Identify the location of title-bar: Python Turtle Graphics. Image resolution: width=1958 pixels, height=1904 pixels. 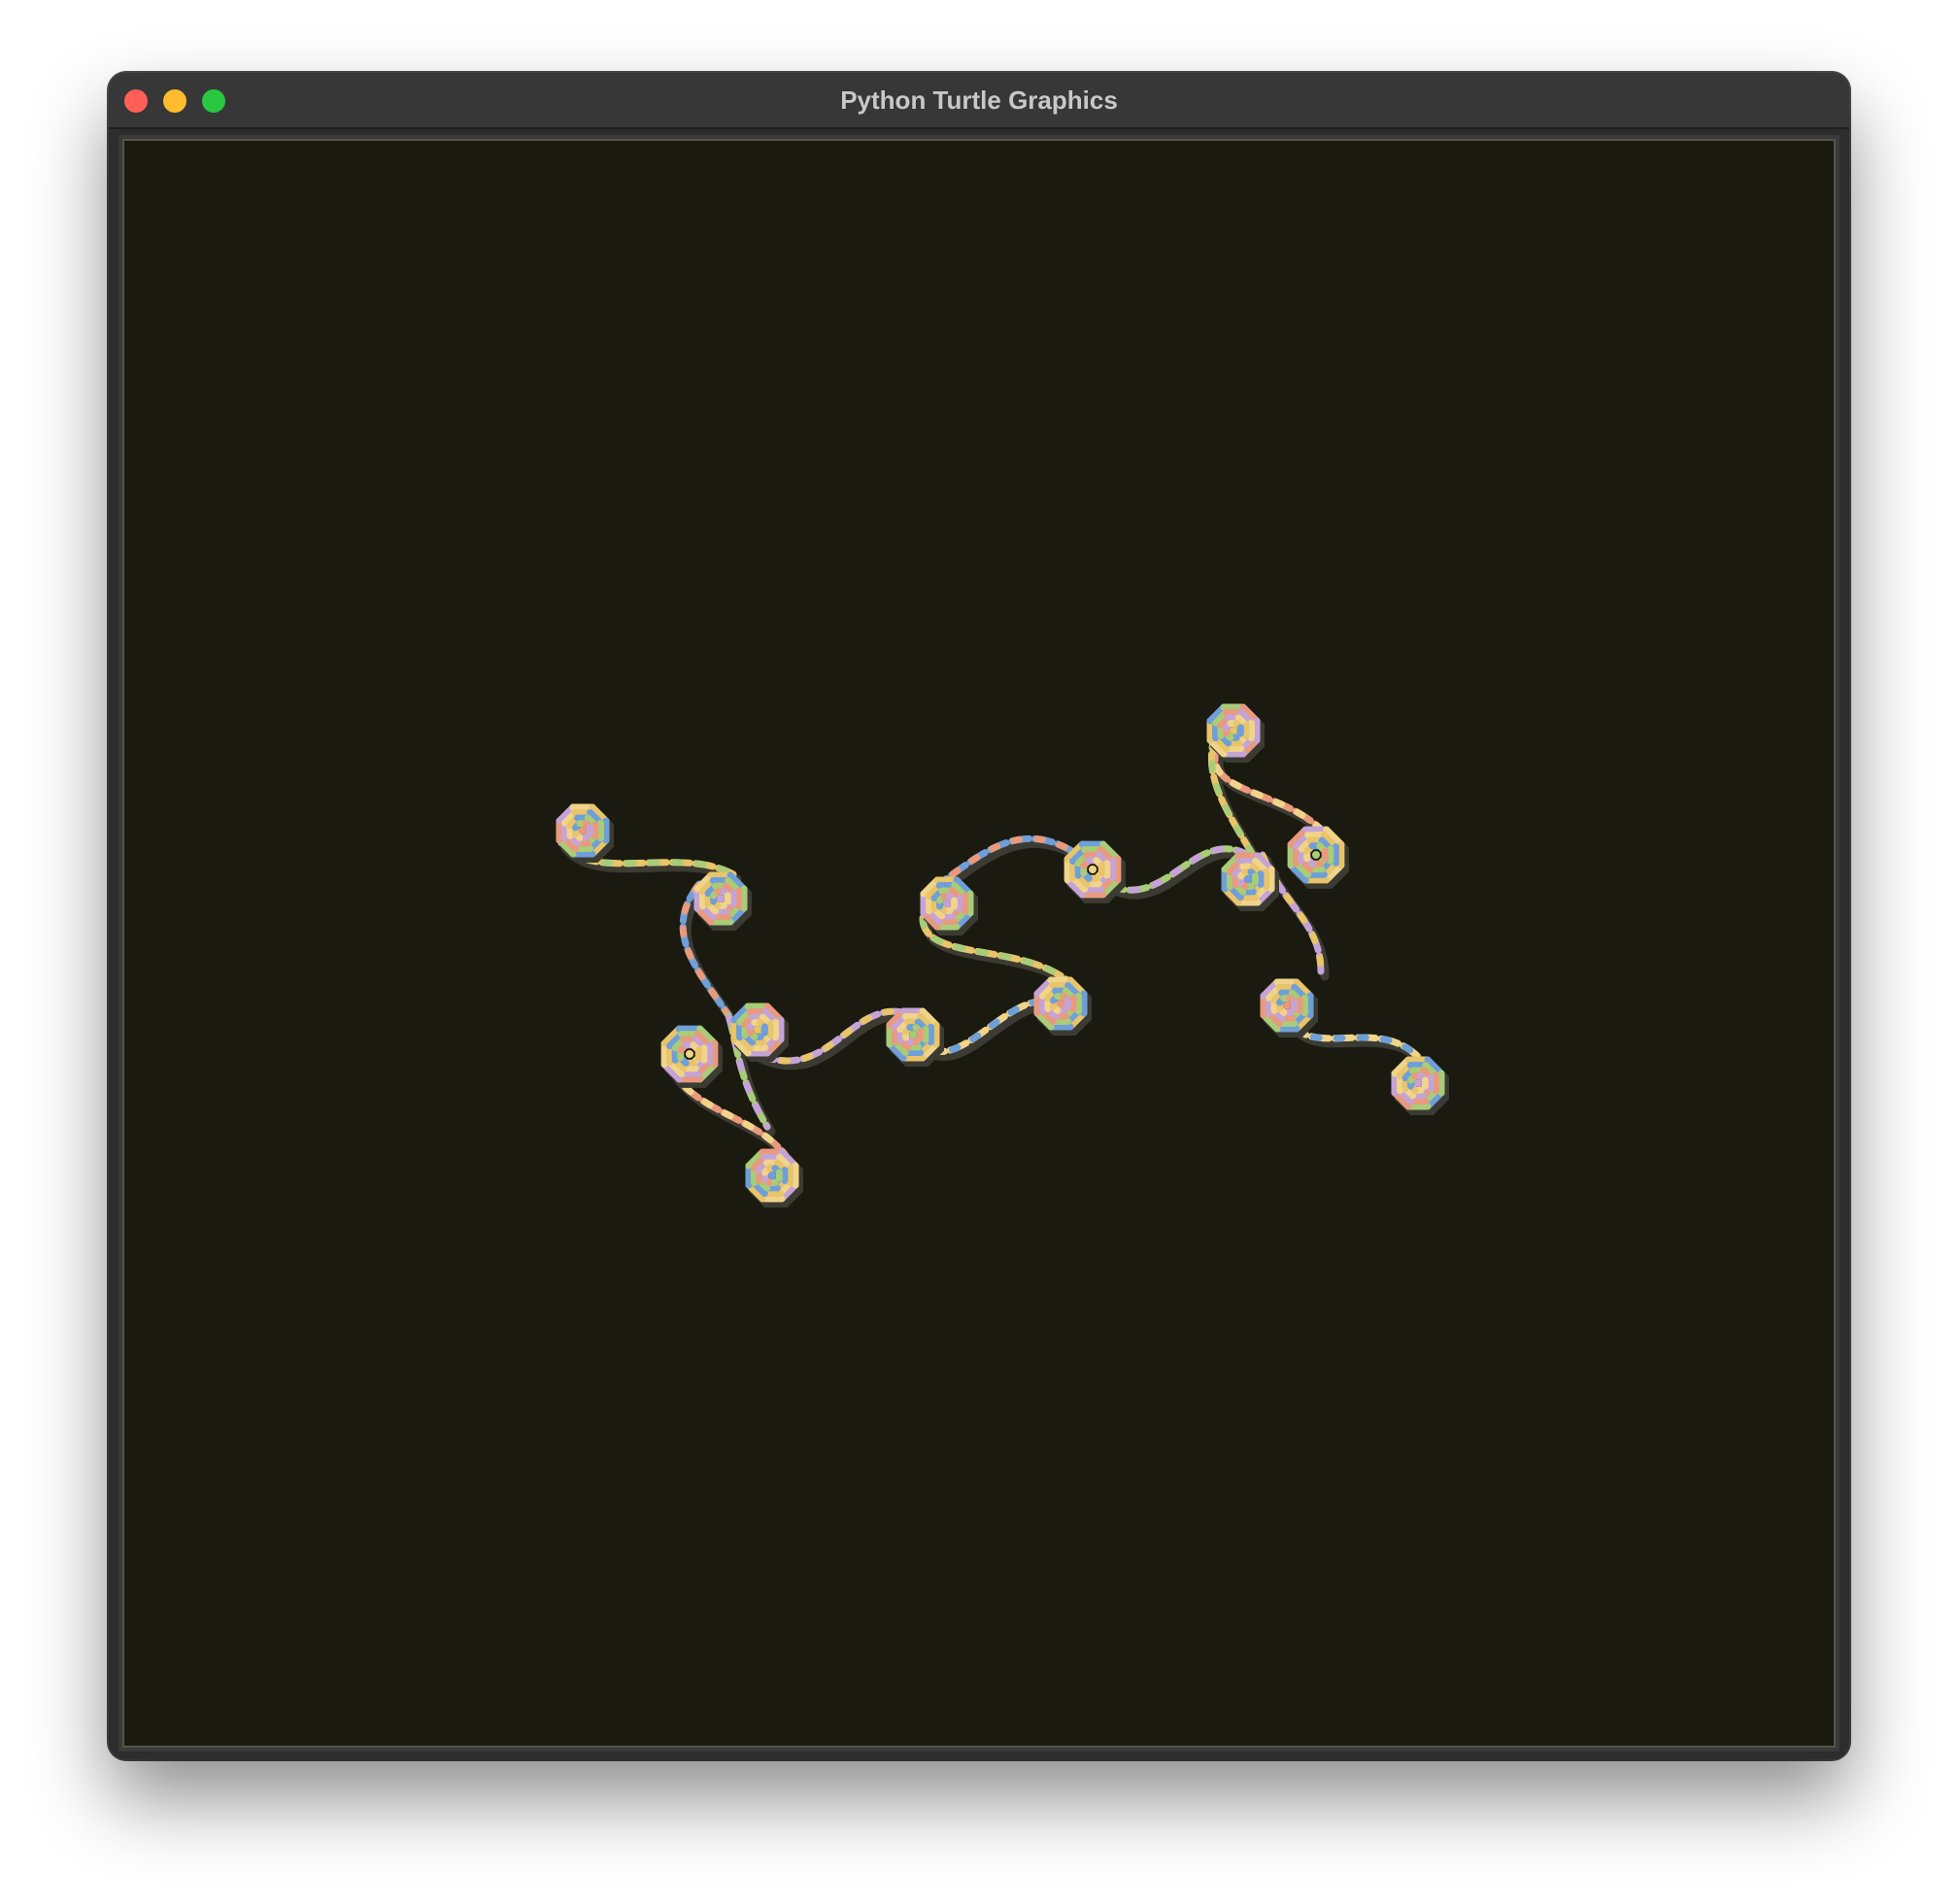
(979, 101).